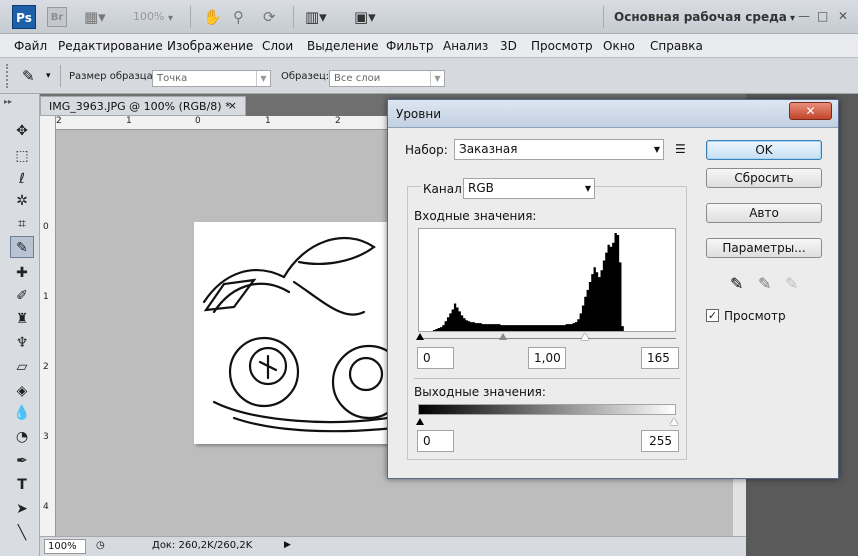 Image resolution: width=858 pixels, height=556 pixels. I want to click on zoom-level-field: 100%, so click(148, 16).